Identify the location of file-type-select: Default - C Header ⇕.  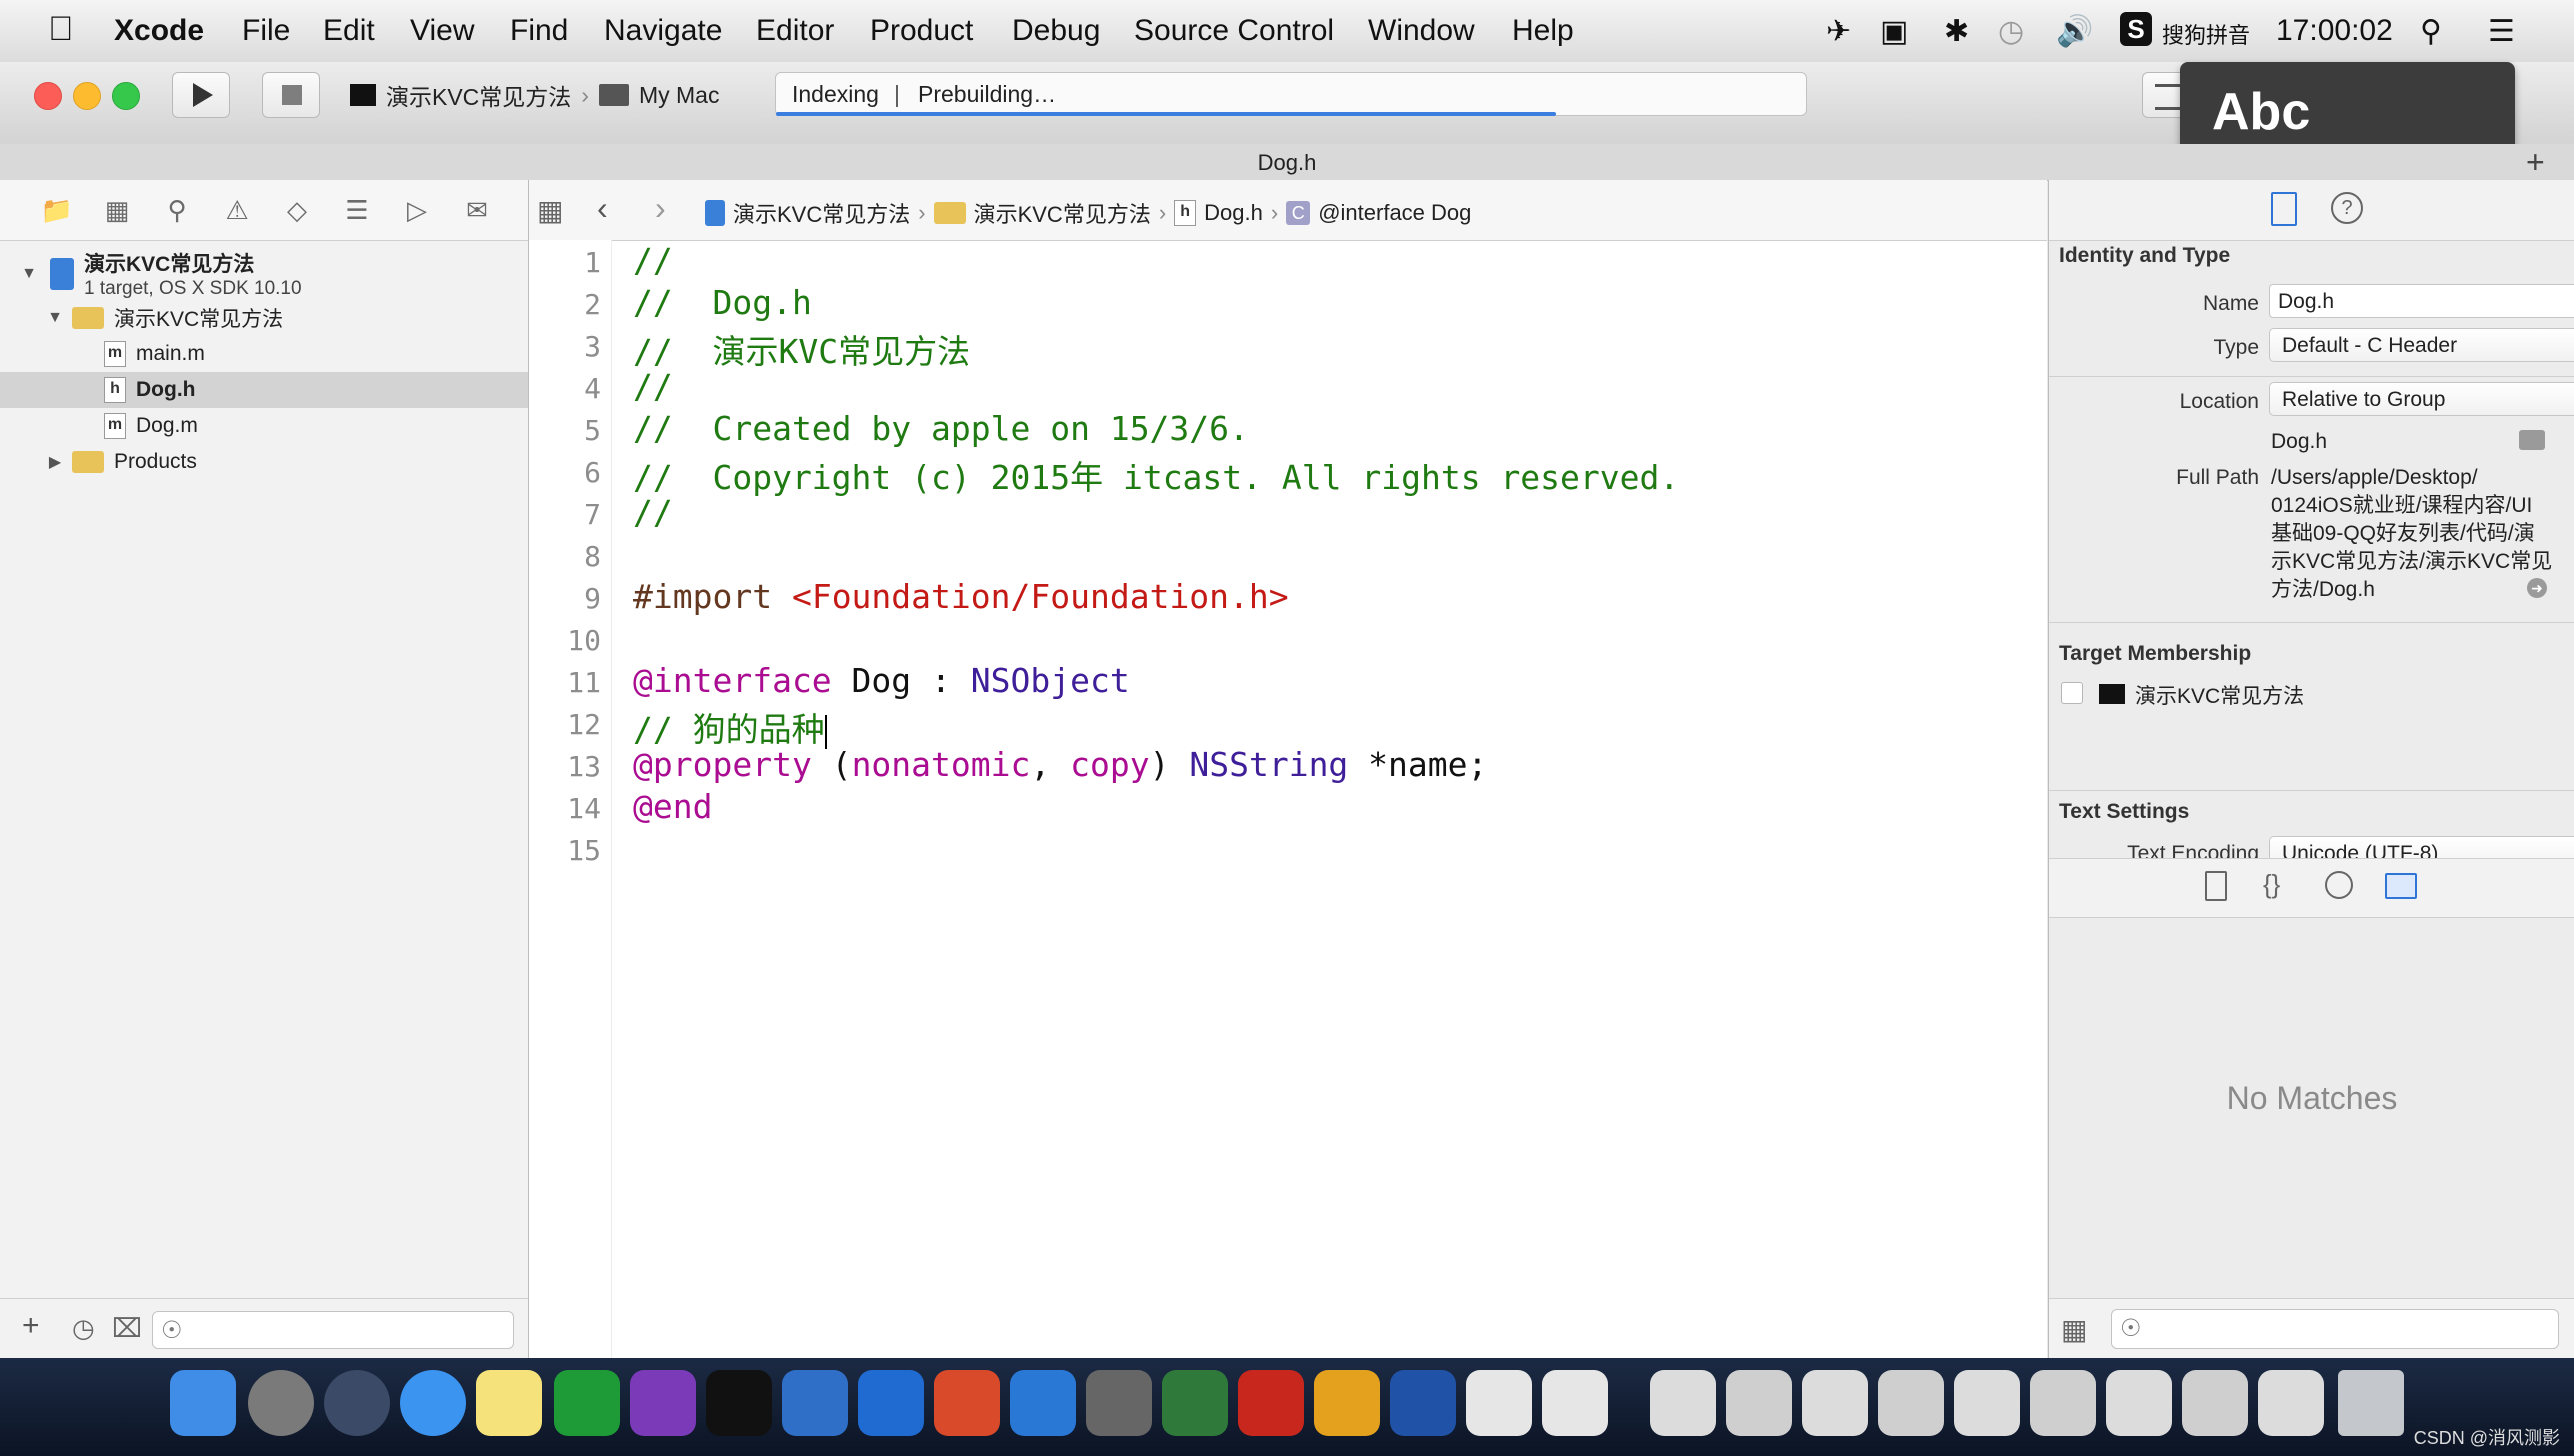
(2421, 345).